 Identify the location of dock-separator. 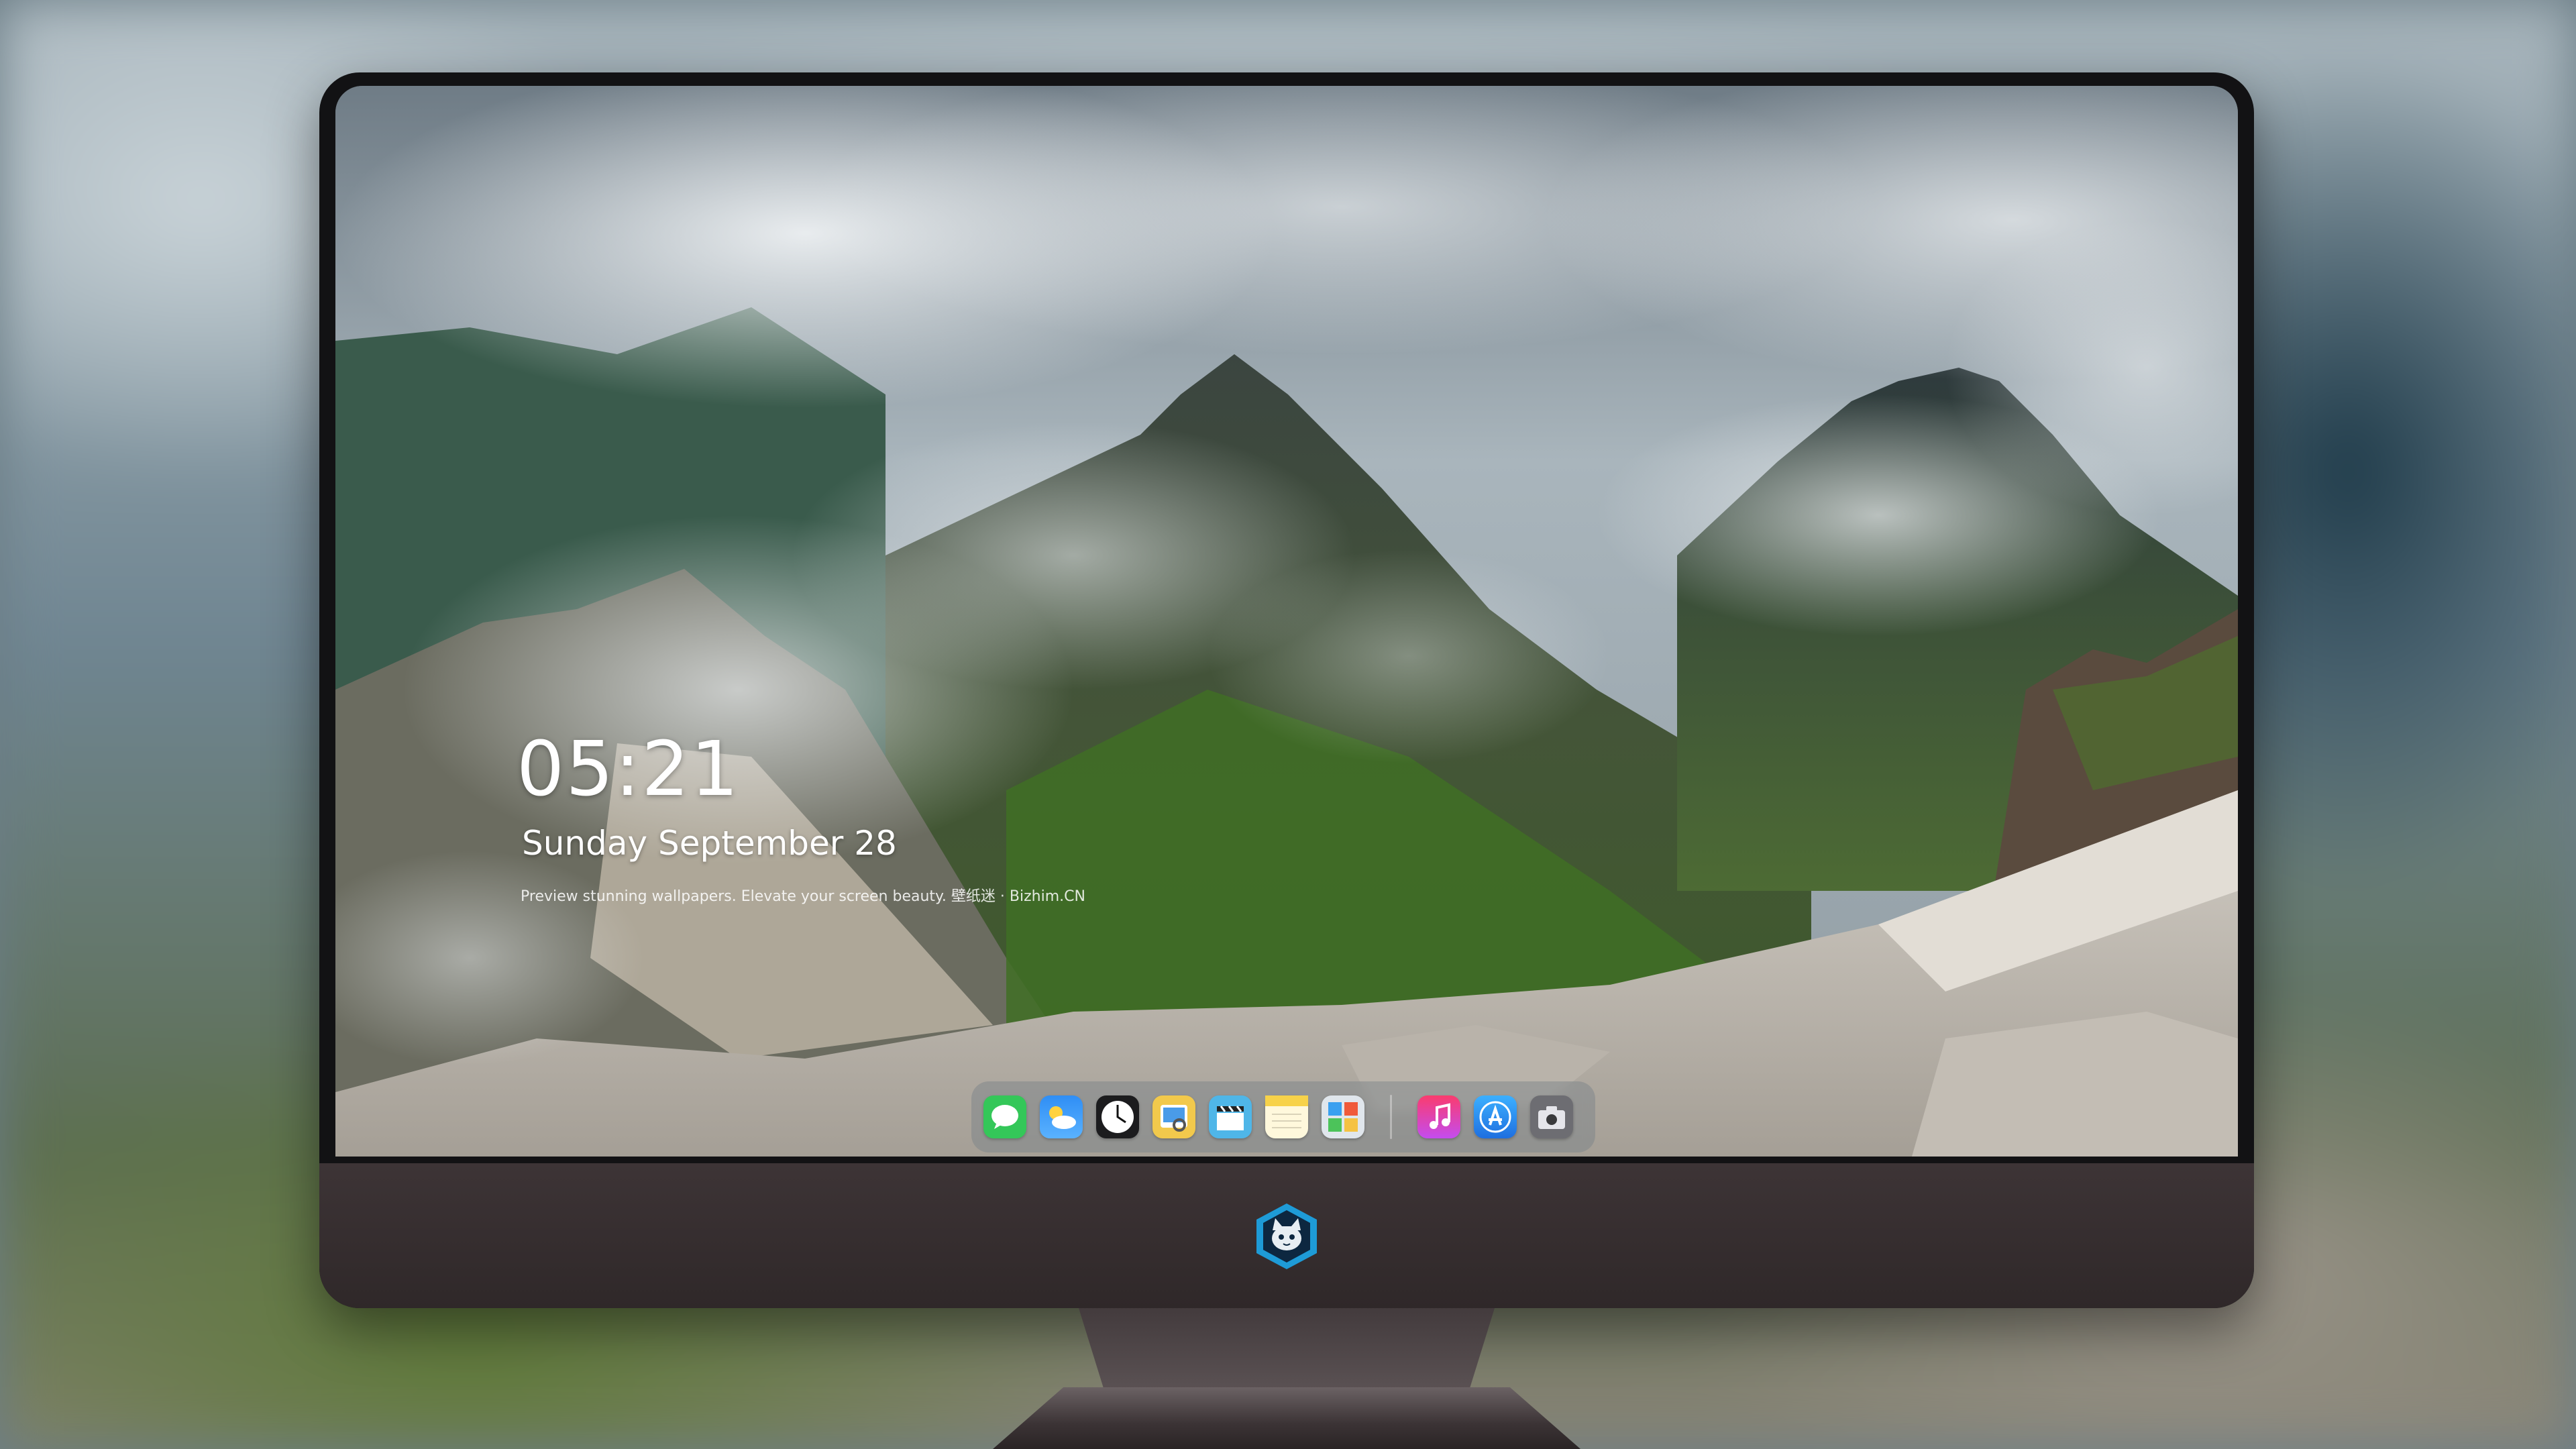
(1391, 1117).